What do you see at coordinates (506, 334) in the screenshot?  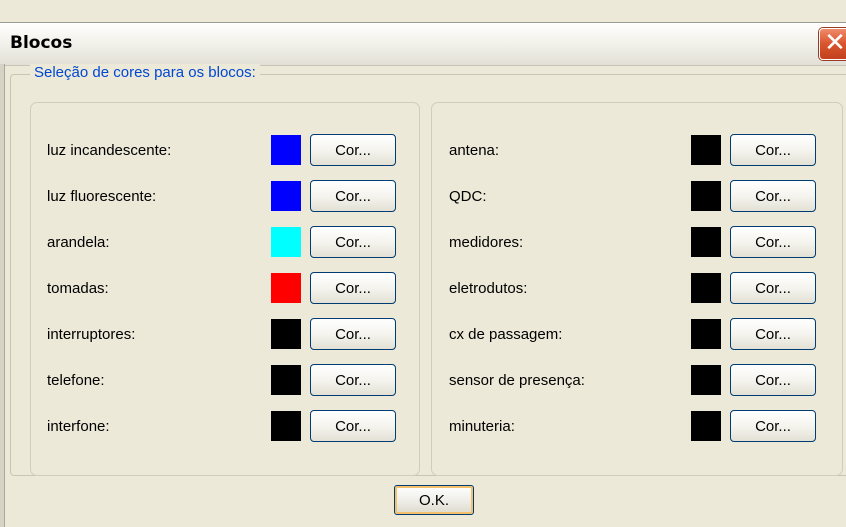 I see `block-label: cx de passagem:` at bounding box center [506, 334].